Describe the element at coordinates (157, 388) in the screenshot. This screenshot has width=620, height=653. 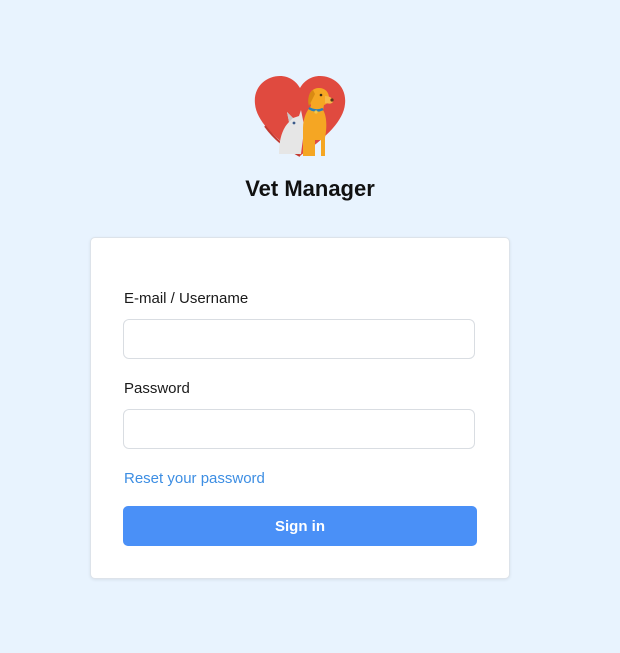
I see `password-label: Password` at that location.